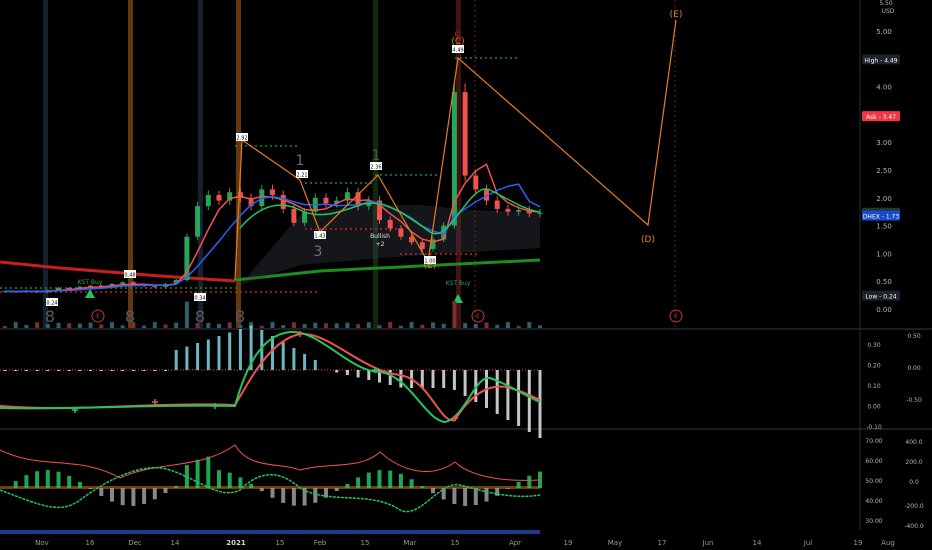 The width and height of the screenshot is (932, 550). I want to click on x-axis-tick: 19, so click(858, 543).